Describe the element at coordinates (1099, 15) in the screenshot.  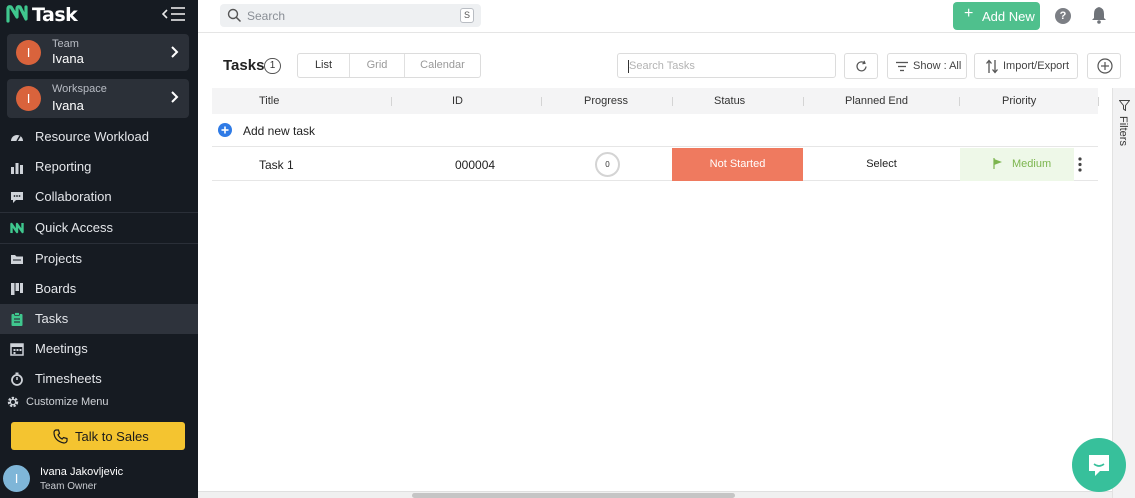
I see `bell-icon` at that location.